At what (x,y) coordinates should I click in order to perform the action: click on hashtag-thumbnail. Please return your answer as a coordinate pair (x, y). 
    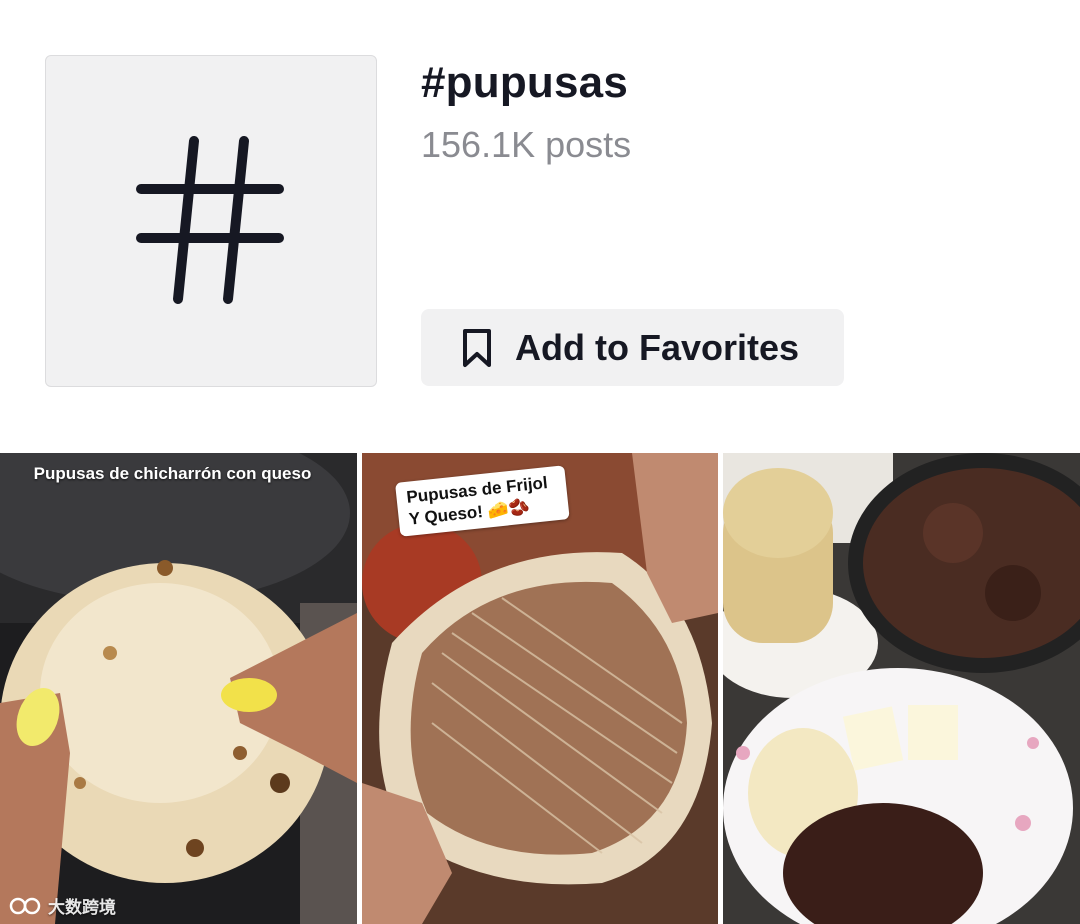
    Looking at the image, I should click on (211, 221).